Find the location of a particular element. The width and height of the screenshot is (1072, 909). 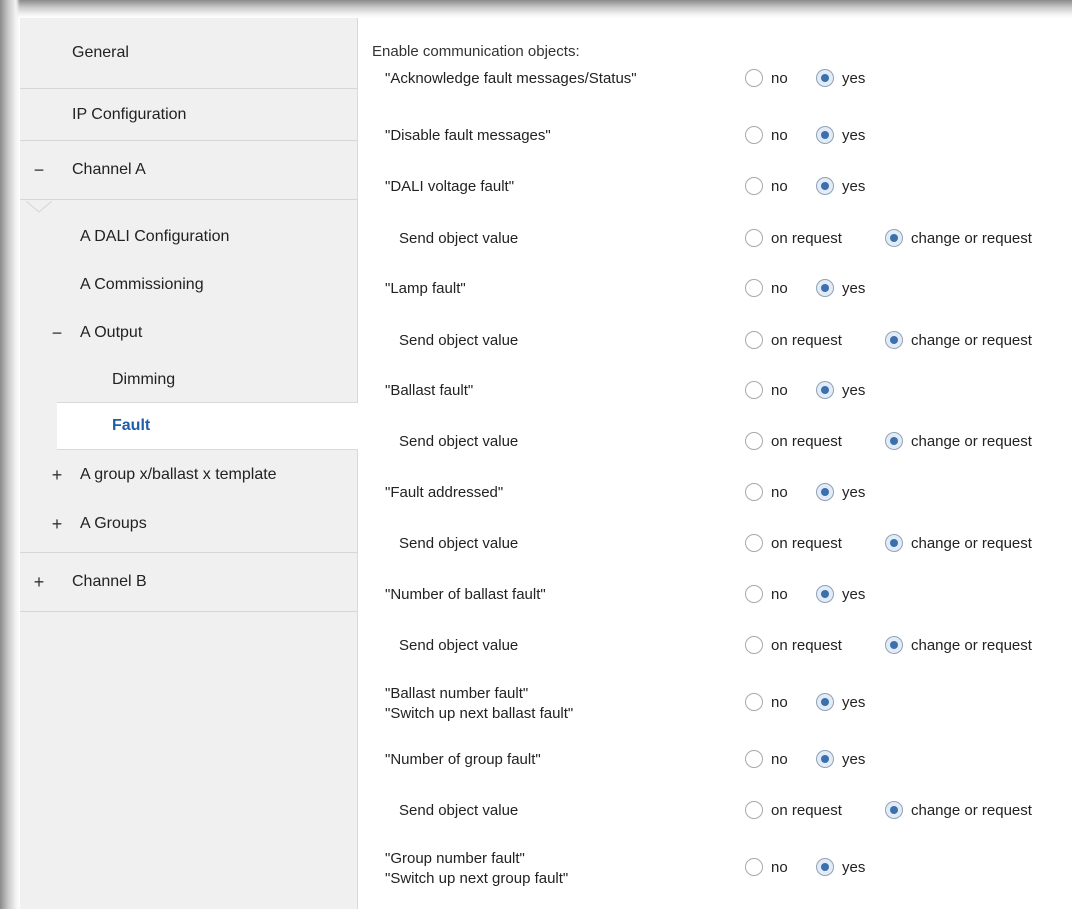

sidebar-item-dimming: Dimming is located at coordinates (188, 380).